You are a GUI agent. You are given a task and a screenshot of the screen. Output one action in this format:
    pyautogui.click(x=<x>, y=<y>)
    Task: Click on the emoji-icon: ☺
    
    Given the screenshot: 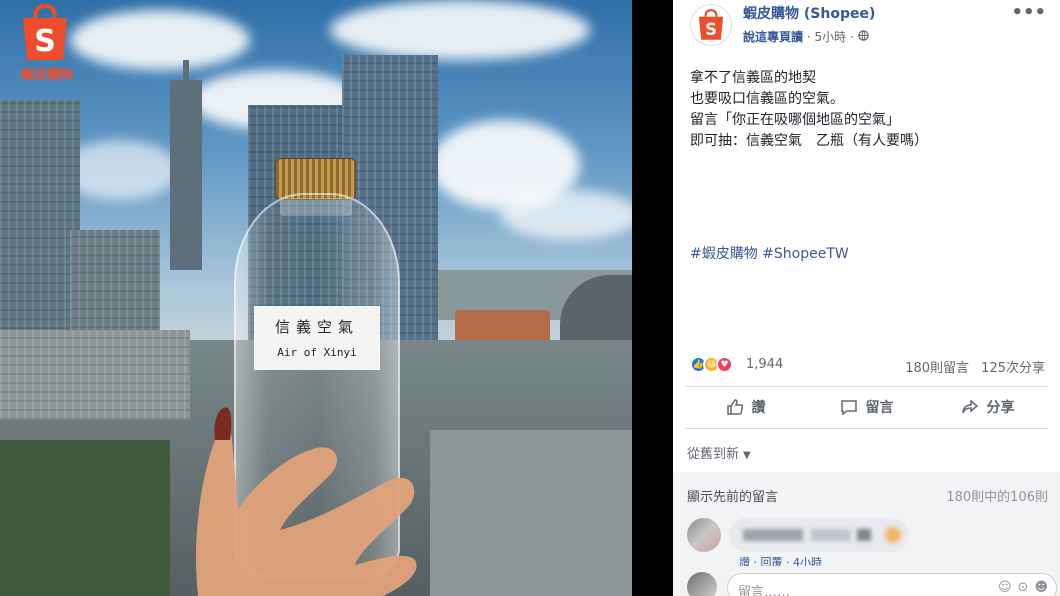 What is the action you would take?
    pyautogui.click(x=1005, y=587)
    